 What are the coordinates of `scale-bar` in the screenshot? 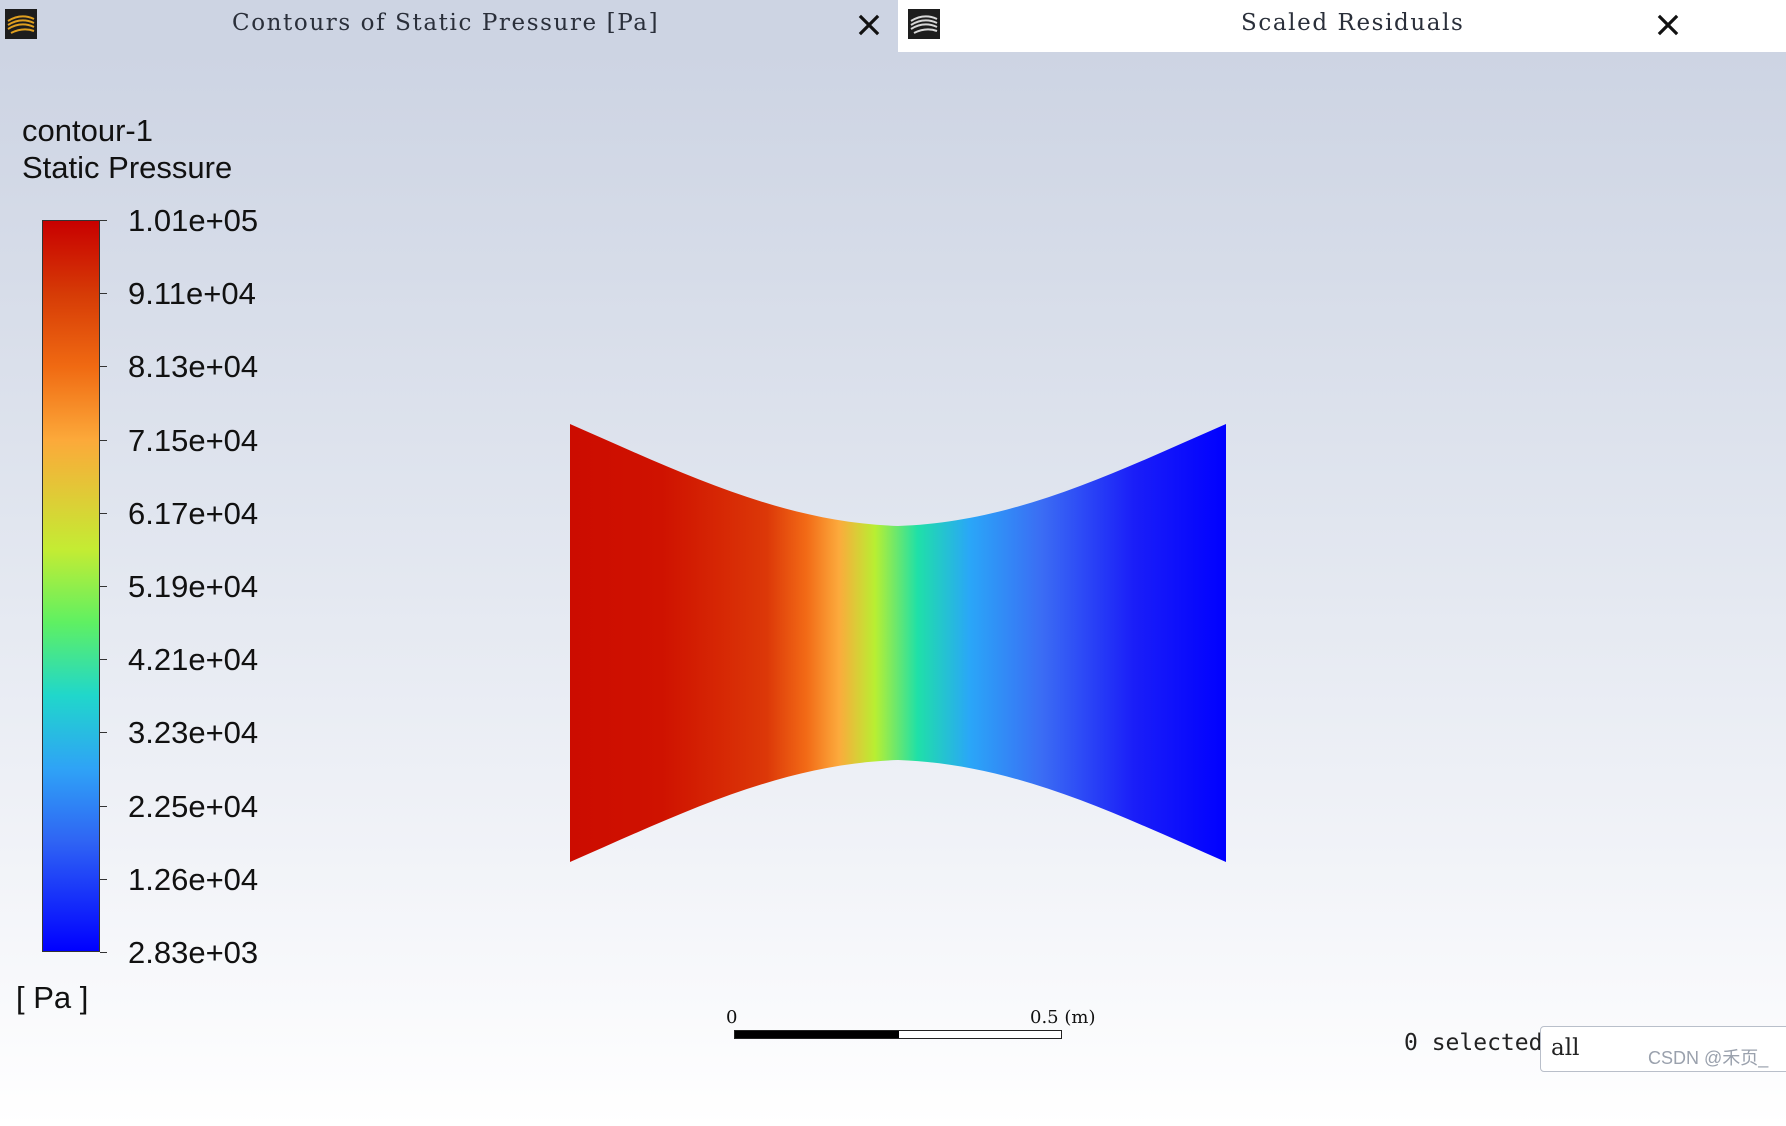 It's located at (898, 1034).